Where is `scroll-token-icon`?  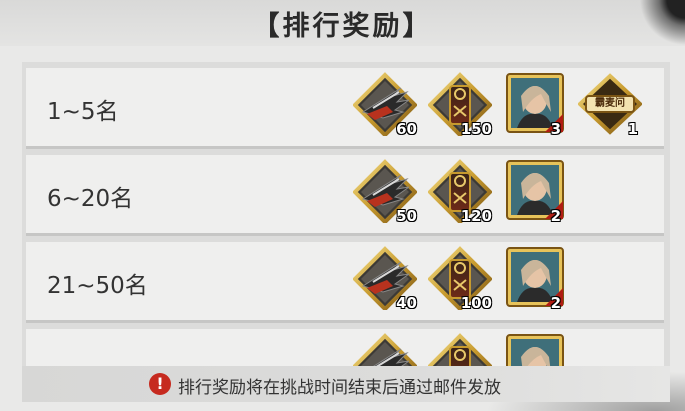
scroll-token-icon is located at coordinates (460, 350).